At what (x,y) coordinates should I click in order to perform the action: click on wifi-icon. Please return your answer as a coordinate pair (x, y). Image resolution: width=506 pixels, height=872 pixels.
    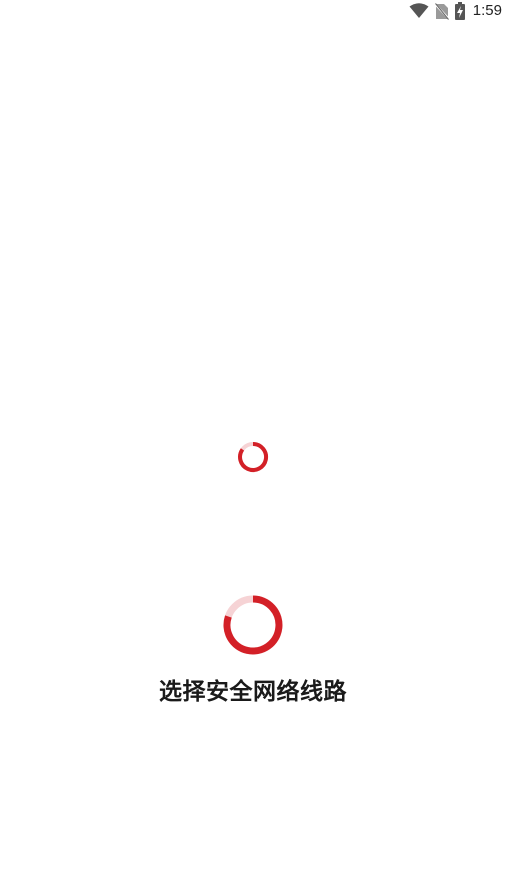
    Looking at the image, I should click on (419, 11).